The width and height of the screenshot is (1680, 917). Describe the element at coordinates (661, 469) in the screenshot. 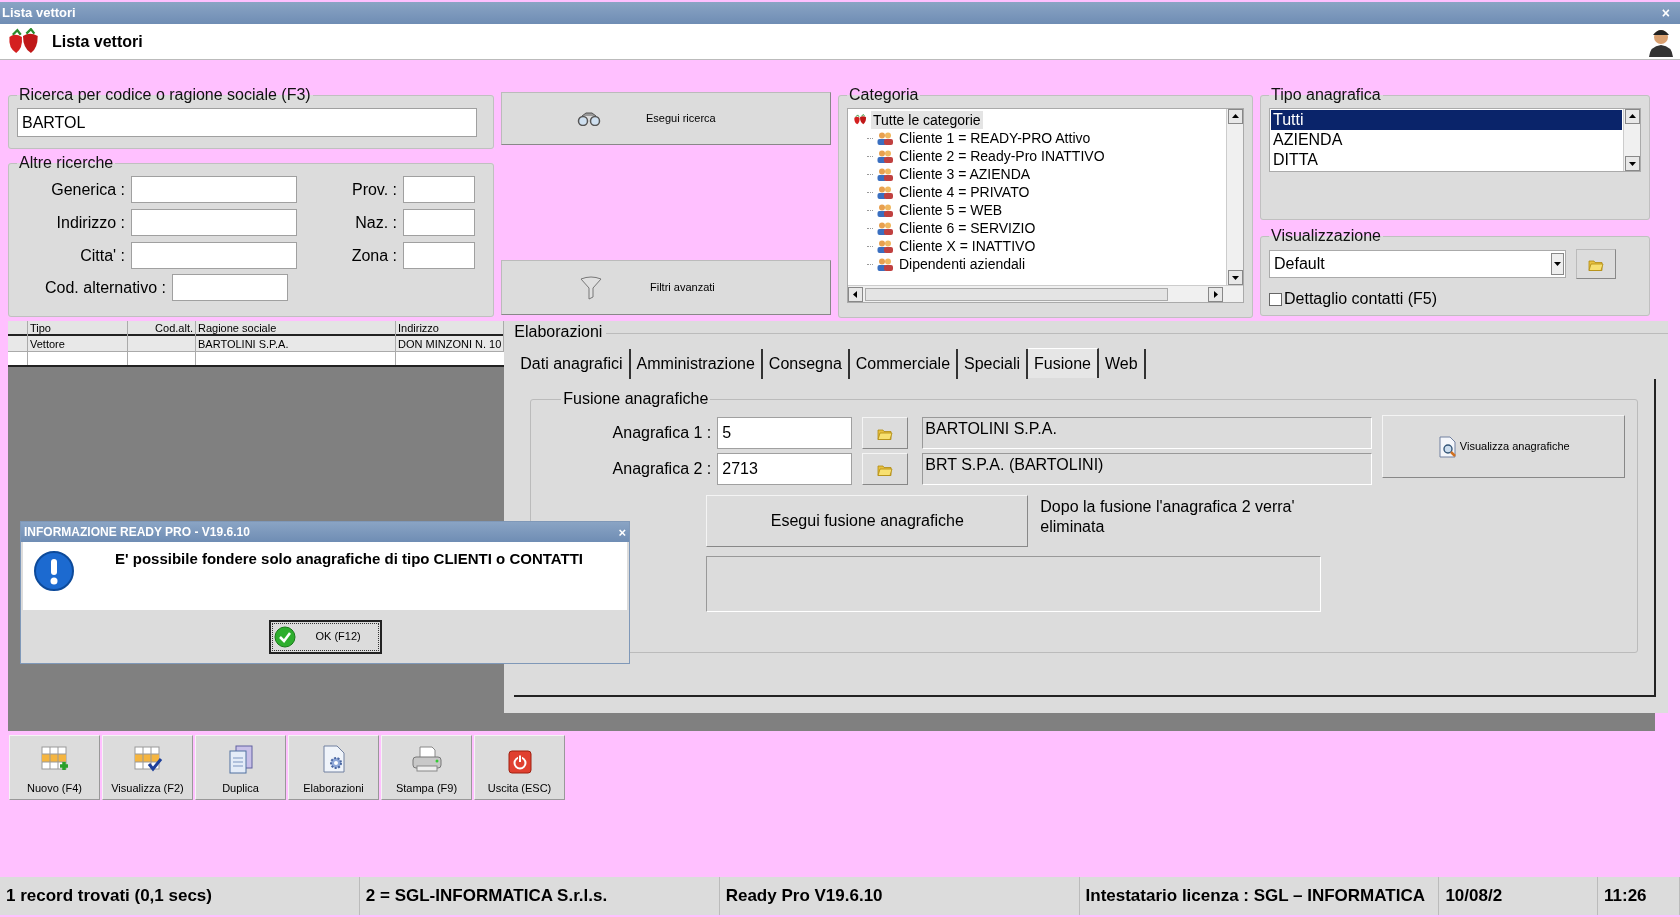

I see `field-label: Anagrafica 2 :` at that location.